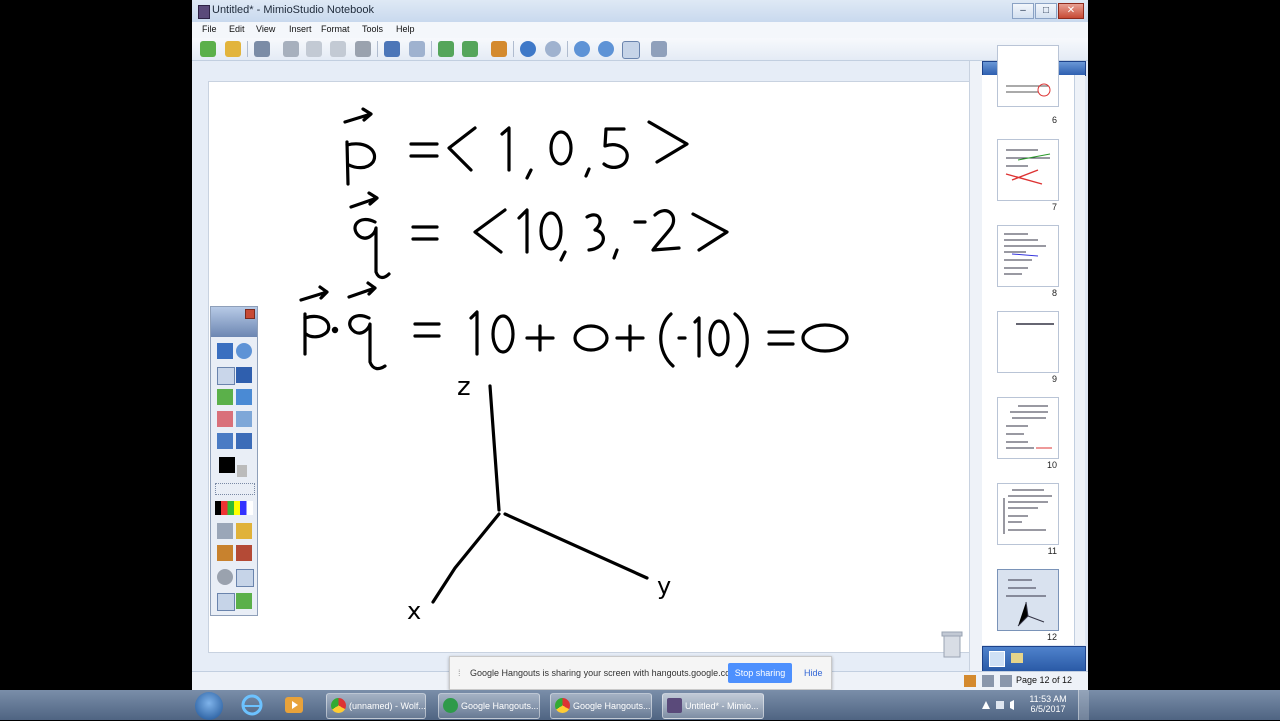 The width and height of the screenshot is (1280, 721). What do you see at coordinates (997, 659) in the screenshot?
I see `grid-view-icon` at bounding box center [997, 659].